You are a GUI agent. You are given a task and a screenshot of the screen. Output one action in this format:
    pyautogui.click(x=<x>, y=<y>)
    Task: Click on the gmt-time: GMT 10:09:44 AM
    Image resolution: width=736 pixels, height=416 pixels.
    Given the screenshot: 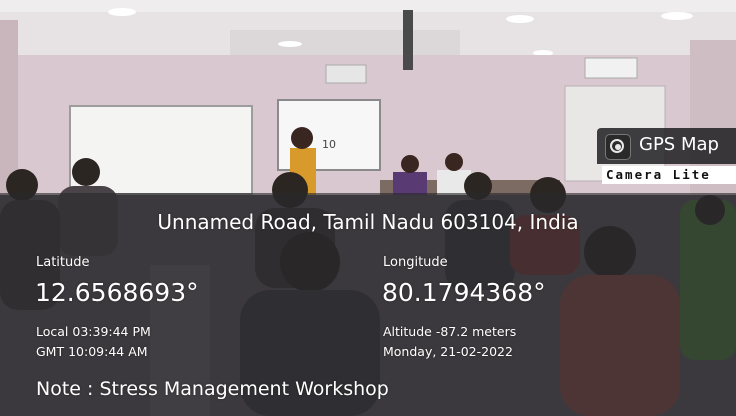 What is the action you would take?
    pyautogui.click(x=92, y=351)
    